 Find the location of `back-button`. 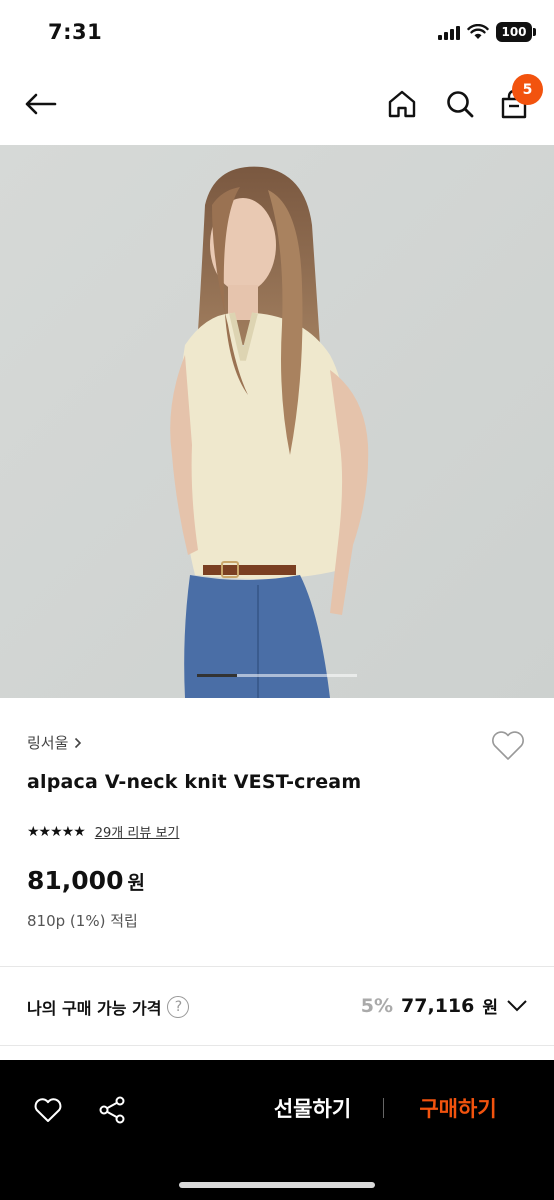

back-button is located at coordinates (40, 104).